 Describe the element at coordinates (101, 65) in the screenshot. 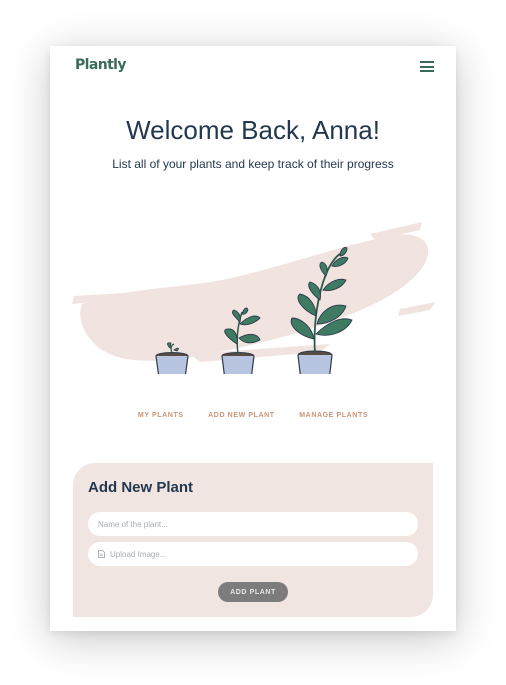

I see `logo: Plantly` at that location.